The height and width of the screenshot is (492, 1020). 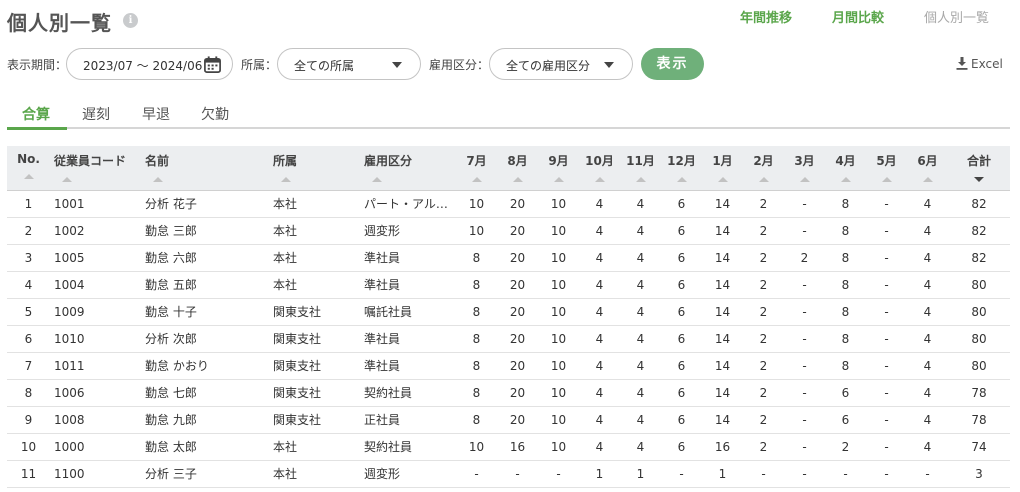 What do you see at coordinates (508, 338) in the screenshot?
I see `table-row: 6 1010 分析 次郎 関東支社 準社員 8 20 10 4 4 6 14 2 - 8 - 4 80` at bounding box center [508, 338].